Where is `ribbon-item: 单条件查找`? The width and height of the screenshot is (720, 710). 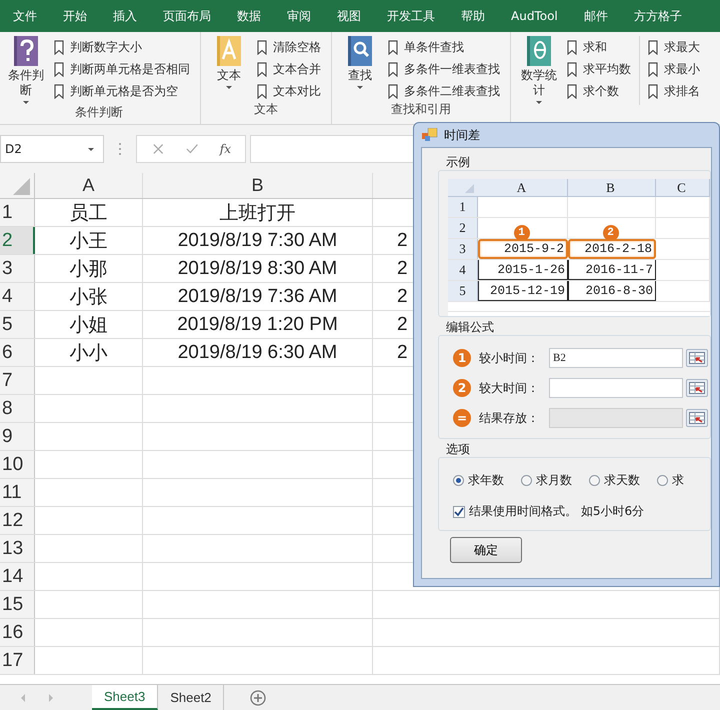
ribbon-item: 单条件查找 is located at coordinates (444, 47).